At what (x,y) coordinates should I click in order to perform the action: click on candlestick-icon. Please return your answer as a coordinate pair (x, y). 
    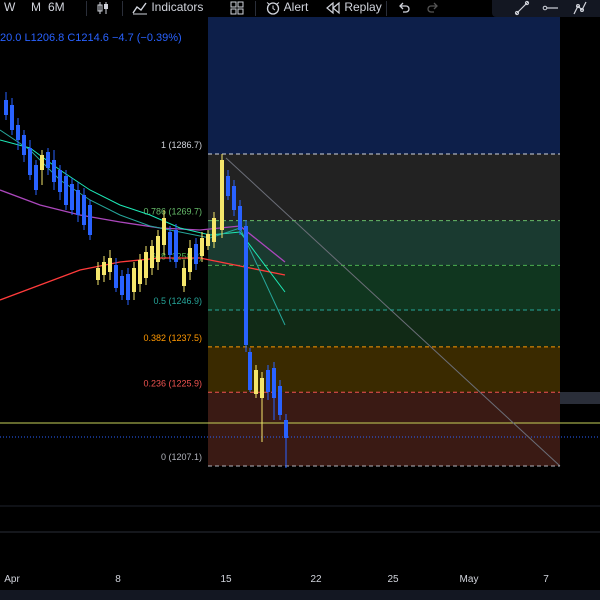
    Looking at the image, I should click on (103, 8).